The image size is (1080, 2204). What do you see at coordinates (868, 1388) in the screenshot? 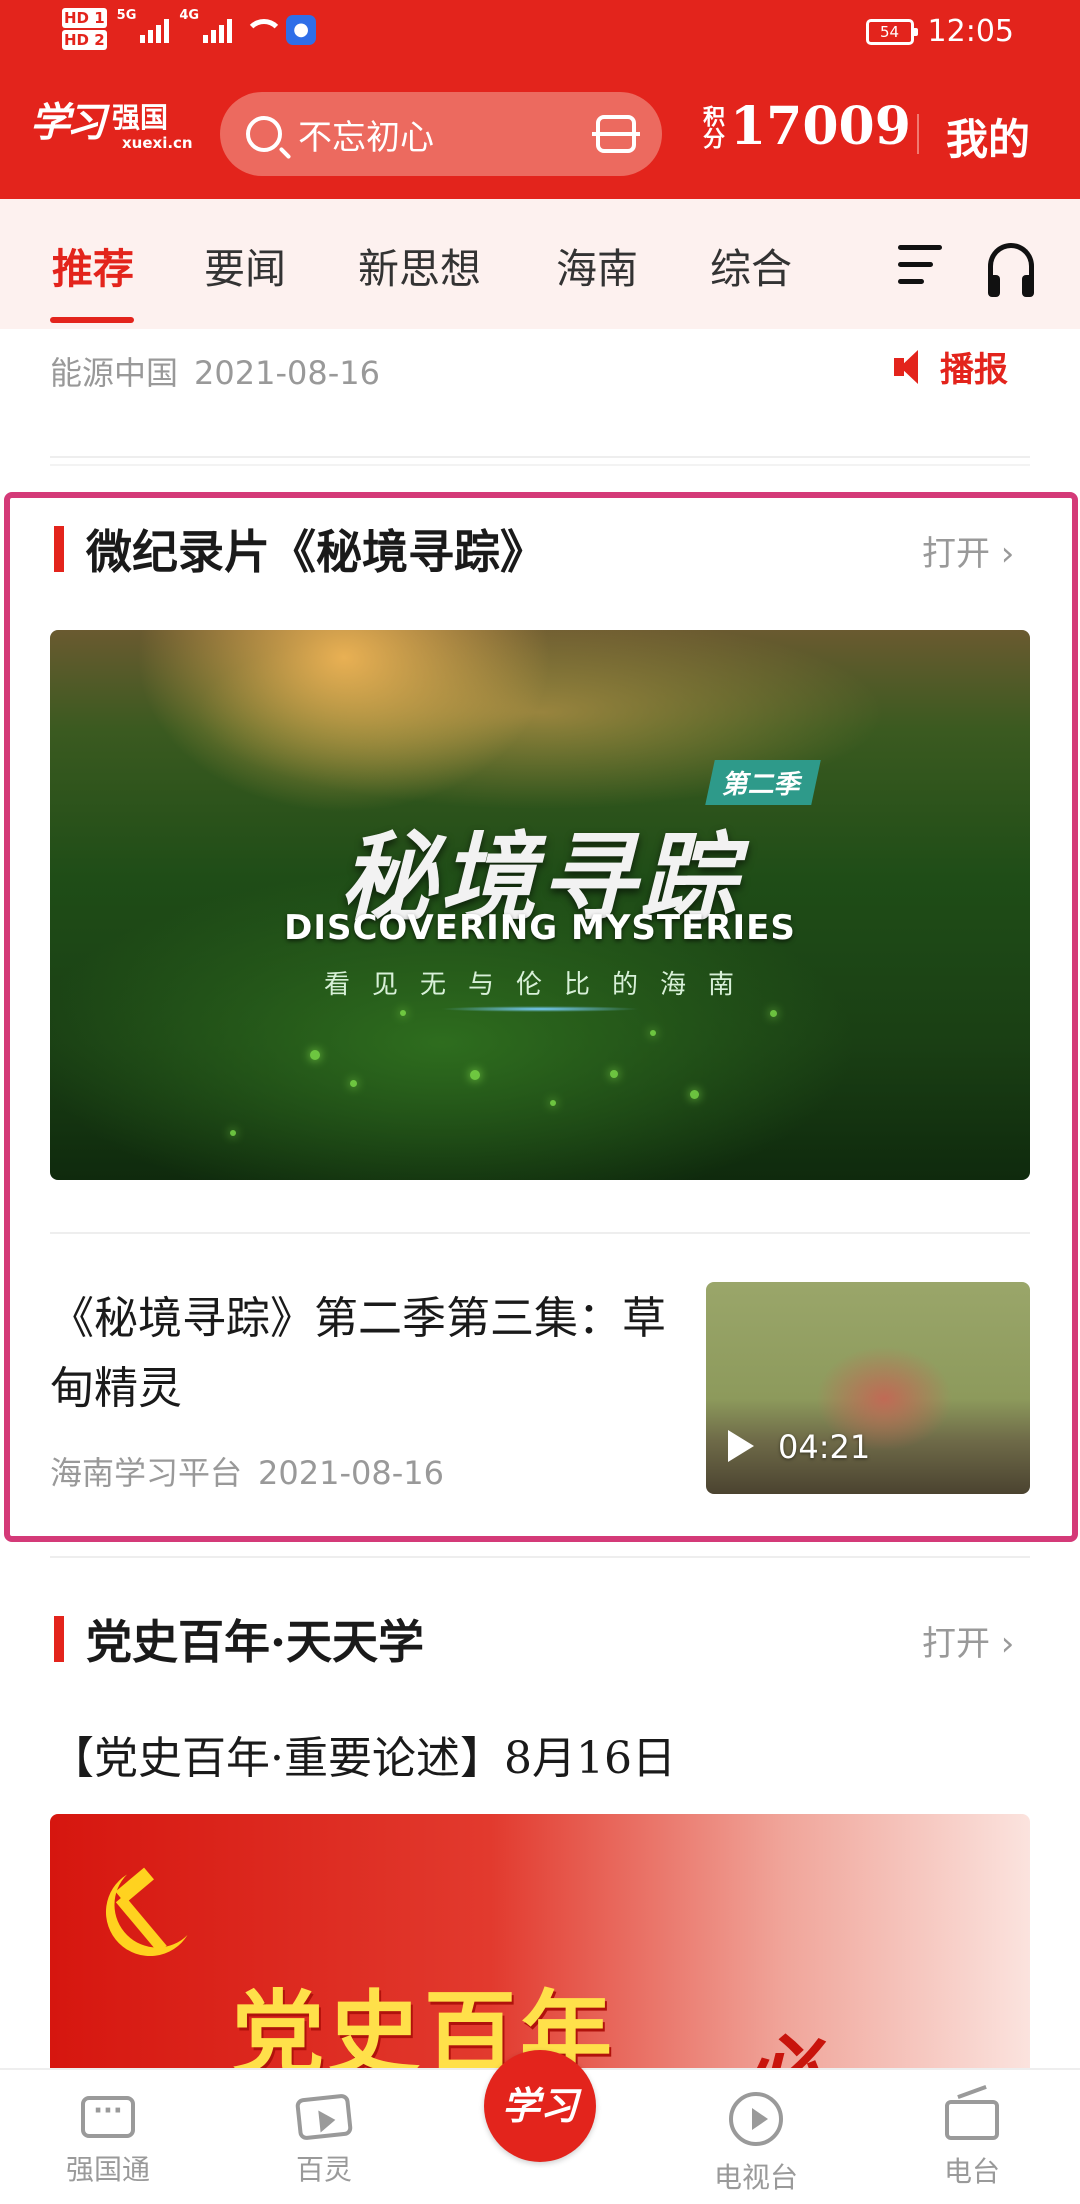
I see `video-thumbnail: 04:21` at bounding box center [868, 1388].